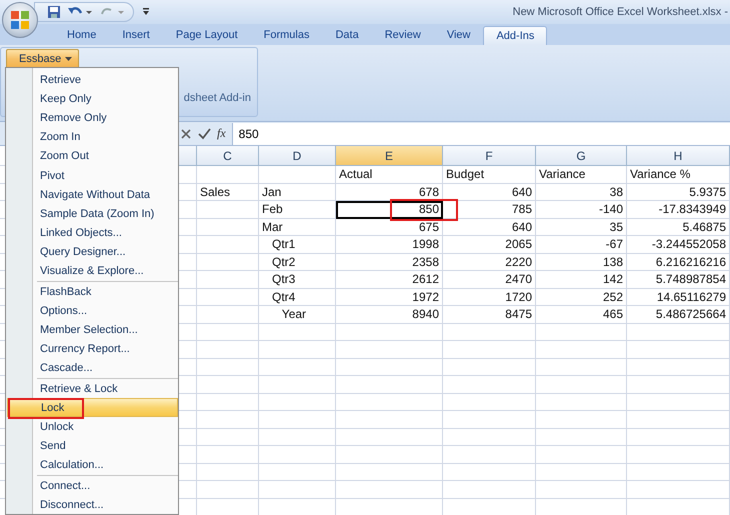 The width and height of the screenshot is (730, 515). What do you see at coordinates (389, 209) in the screenshot?
I see `table-cell: 850` at bounding box center [389, 209].